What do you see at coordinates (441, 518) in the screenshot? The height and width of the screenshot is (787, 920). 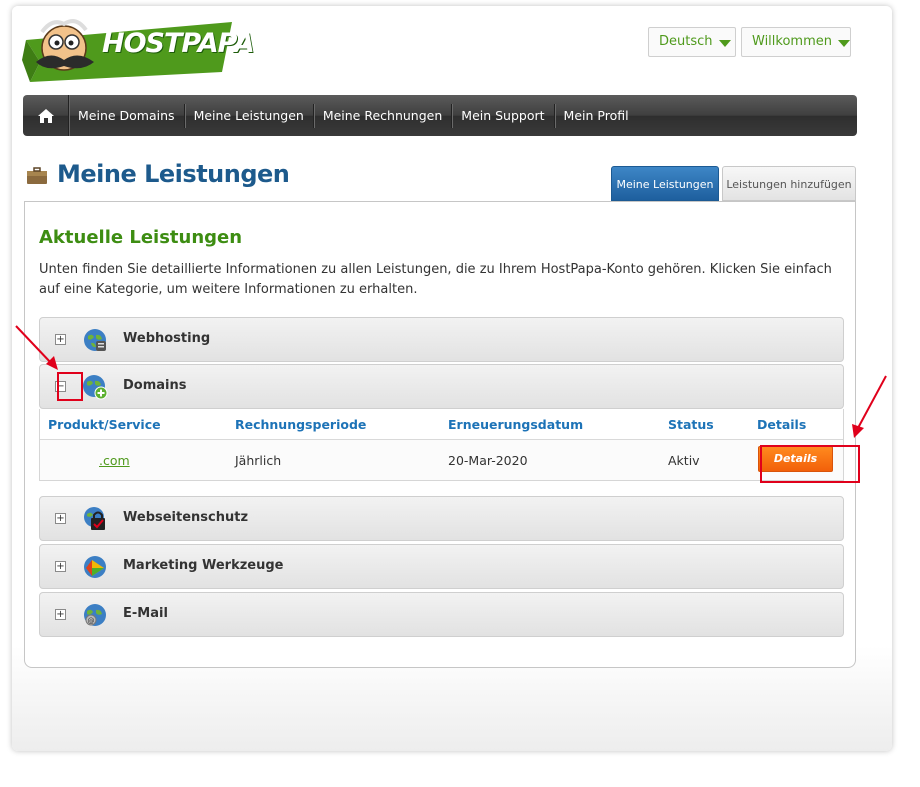 I see `category-webseitenschutz: + Webseitenschutz` at bounding box center [441, 518].